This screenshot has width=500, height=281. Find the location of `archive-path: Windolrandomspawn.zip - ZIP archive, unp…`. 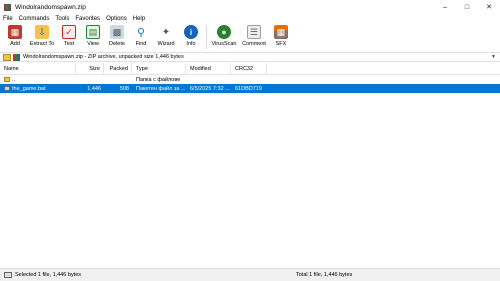

archive-path: Windolrandomspawn.zip - ZIP archive, unp… is located at coordinates (103, 57).